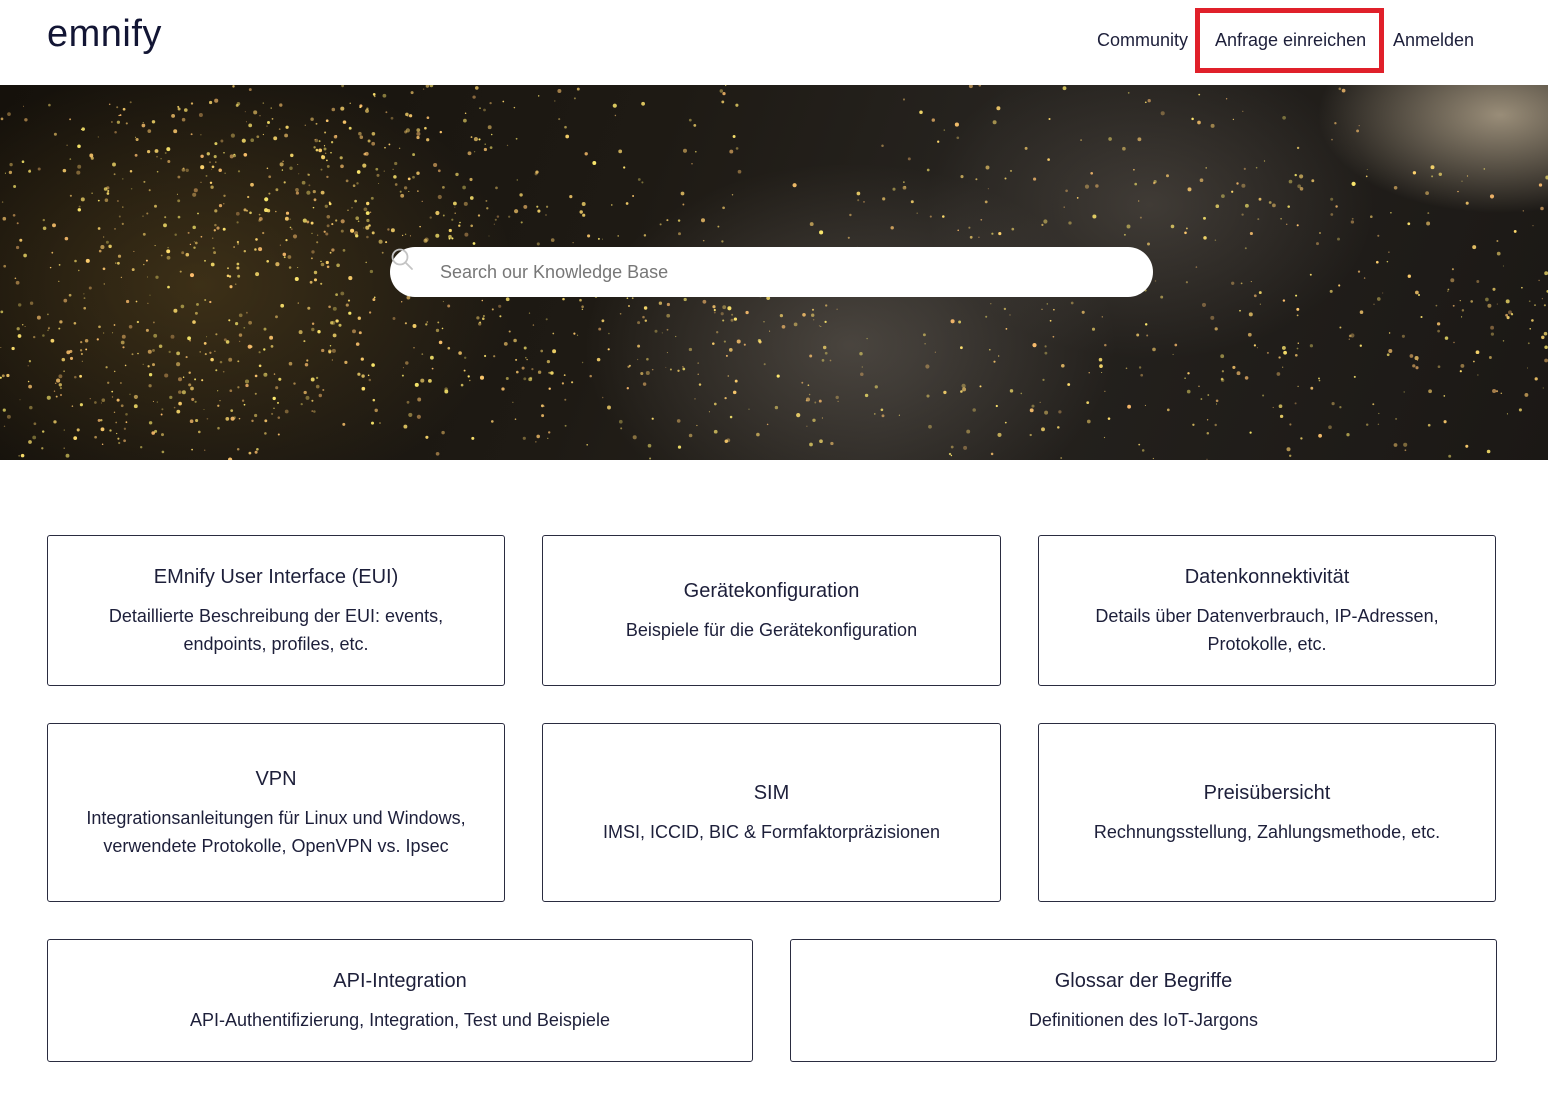 The width and height of the screenshot is (1548, 1101). What do you see at coordinates (1143, 1019) in the screenshot?
I see `category-description: Definitionen des IoT-Jargons` at bounding box center [1143, 1019].